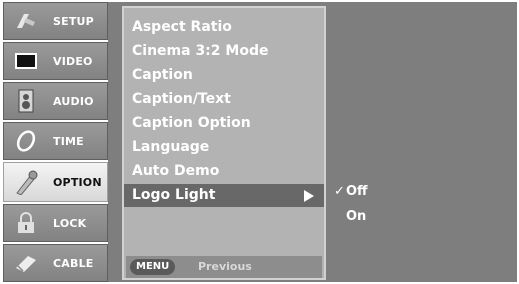  What do you see at coordinates (339, 191) in the screenshot?
I see `check-icon: ✓` at bounding box center [339, 191].